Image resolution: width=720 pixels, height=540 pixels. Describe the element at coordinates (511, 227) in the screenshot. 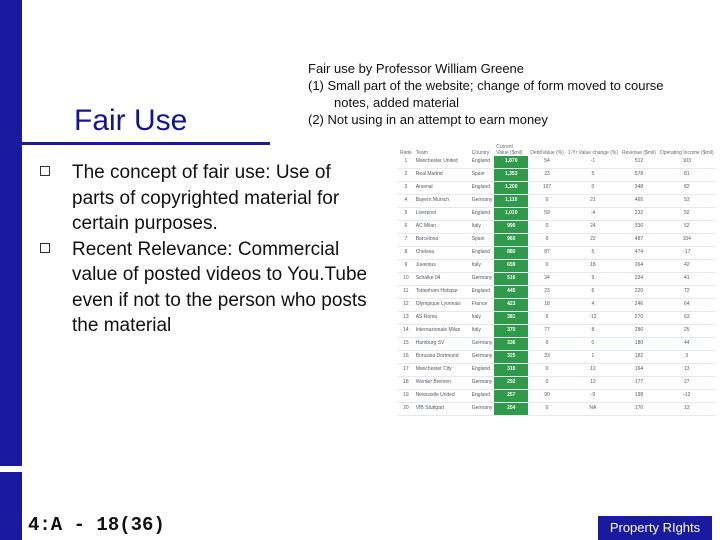

I see `table-cell: 990` at that location.